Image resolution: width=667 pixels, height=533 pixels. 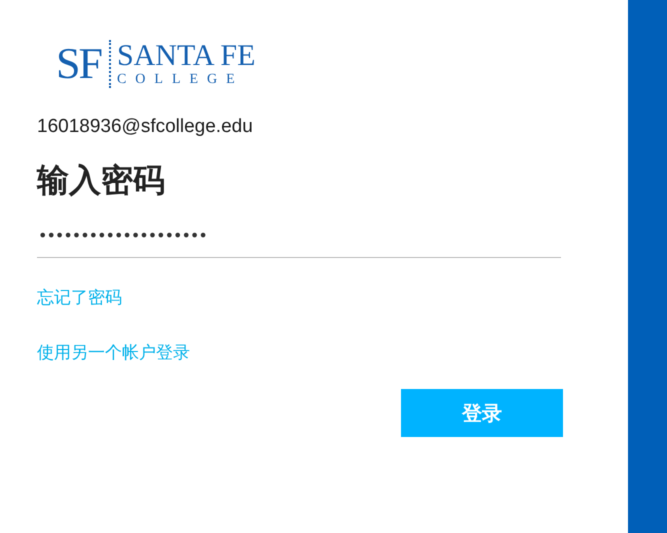 I want to click on logo-subtitle: COLLEGE, so click(x=180, y=80).